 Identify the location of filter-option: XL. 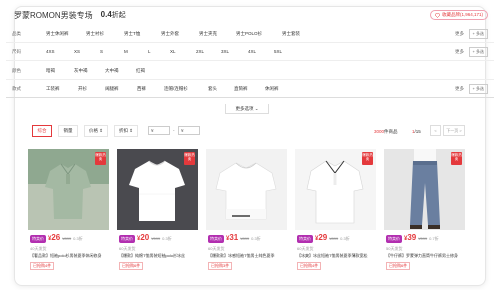
(173, 51).